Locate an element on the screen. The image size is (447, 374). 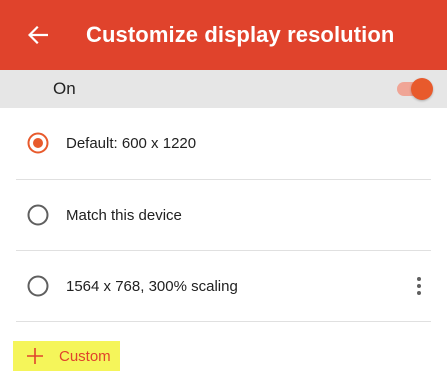
add-custom-label: Custom is located at coordinates (85, 356).